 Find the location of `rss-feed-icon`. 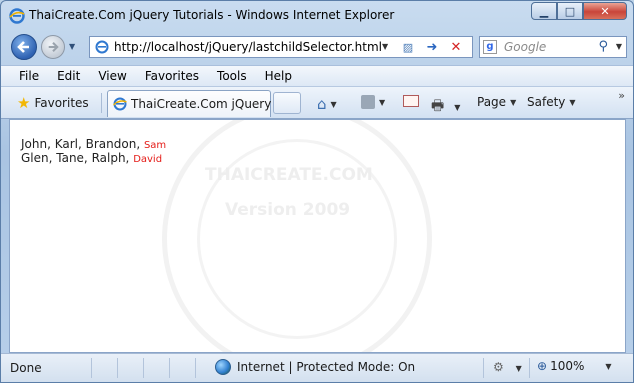

rss-feed-icon is located at coordinates (368, 102).